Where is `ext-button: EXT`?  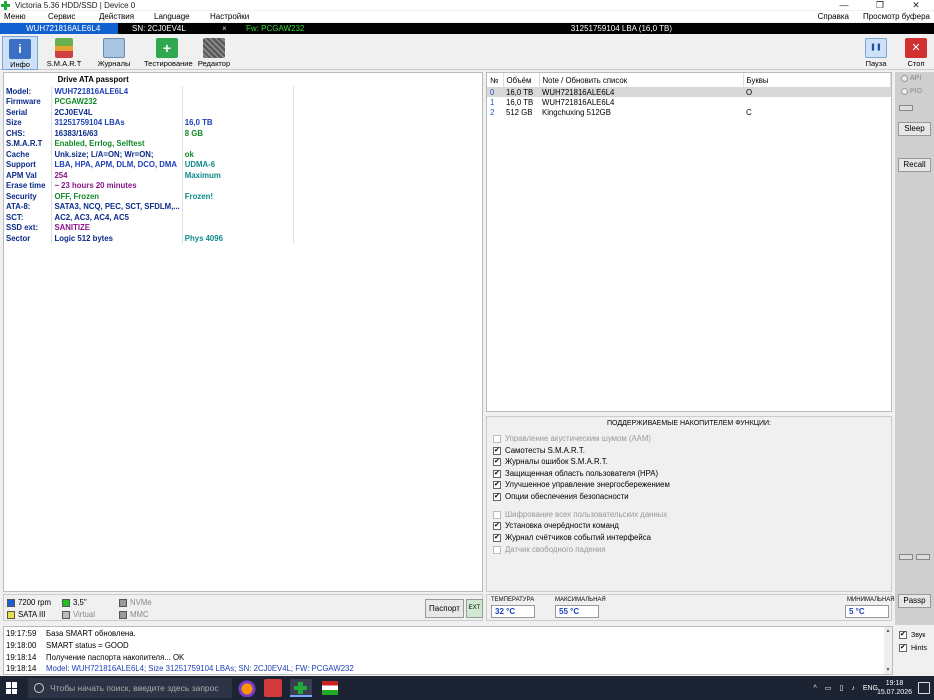
ext-button: EXT is located at coordinates (474, 608).